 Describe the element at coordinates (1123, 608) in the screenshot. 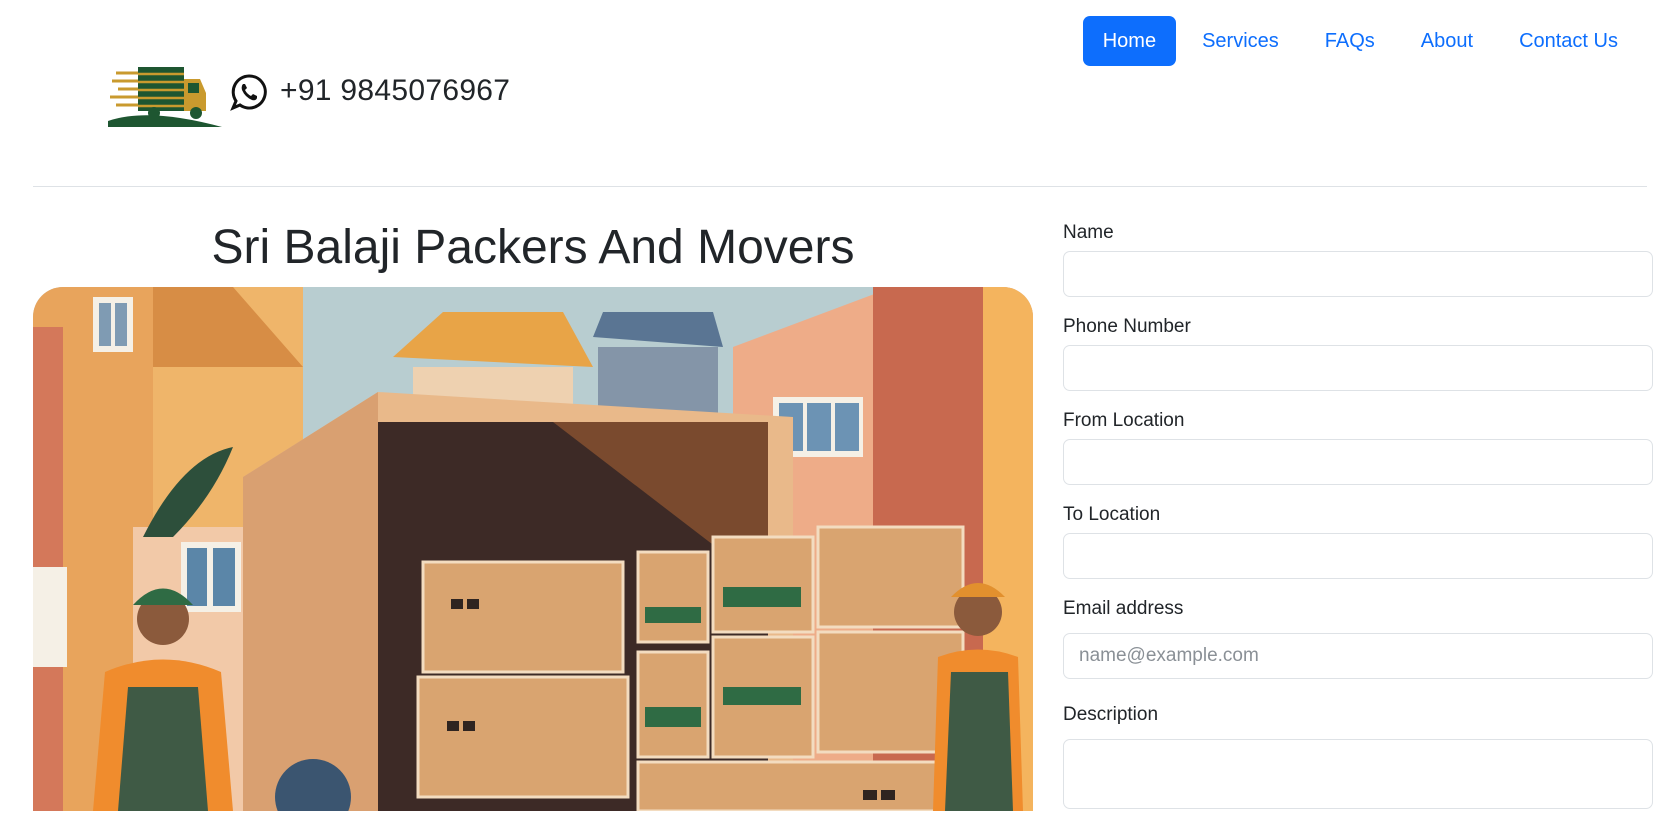

I see `email-label: Email address` at that location.